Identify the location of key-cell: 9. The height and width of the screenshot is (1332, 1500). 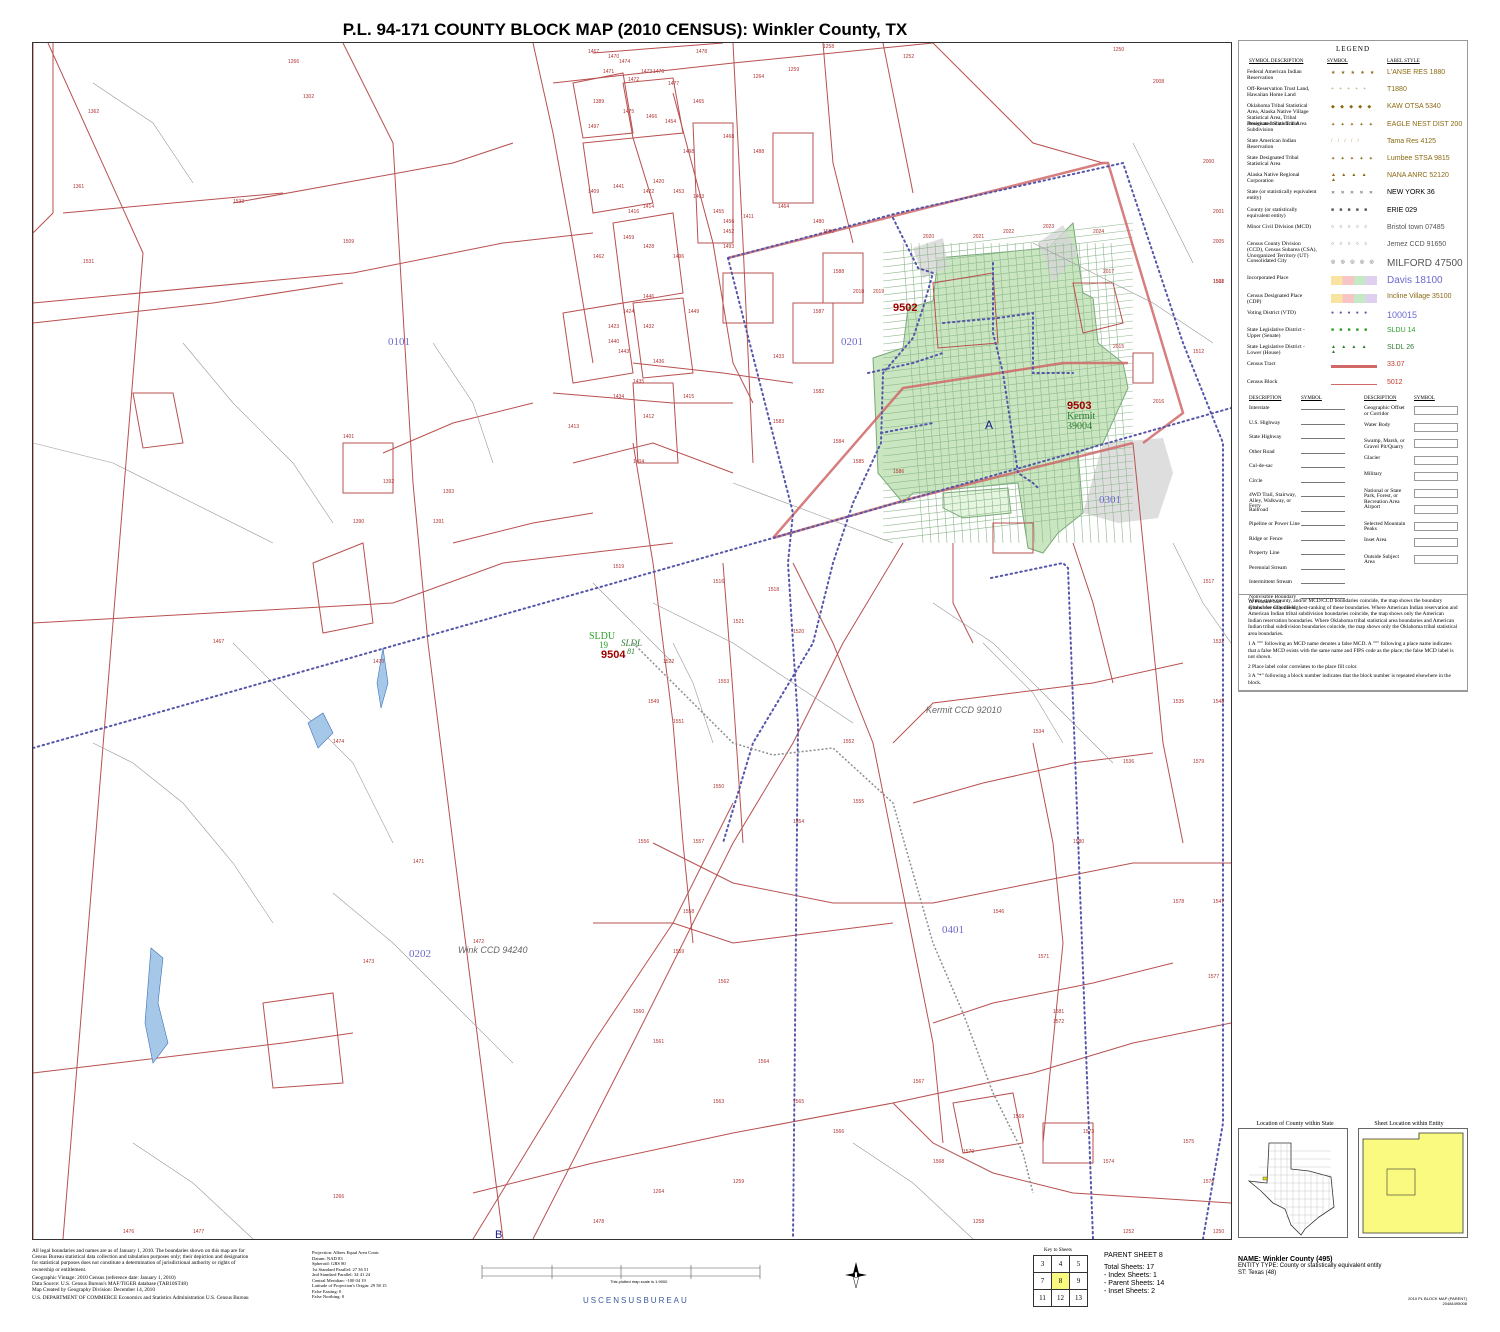
(1078, 1281).